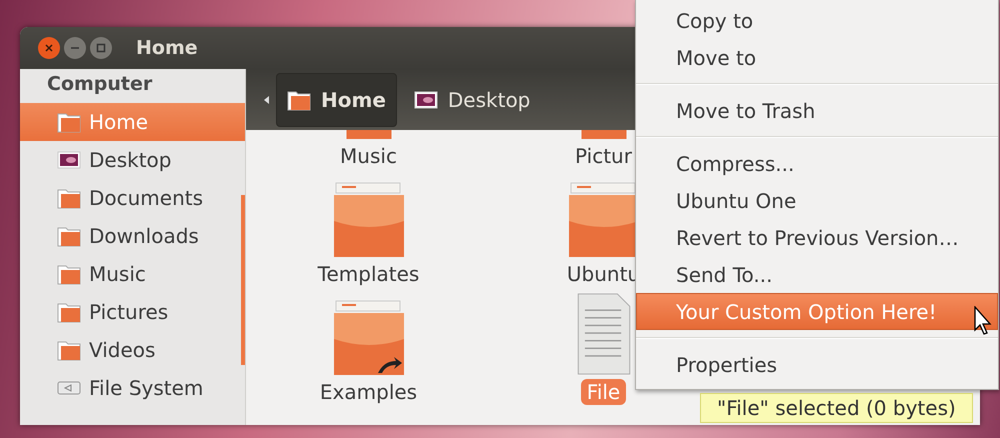 The height and width of the screenshot is (438, 1000). Describe the element at coordinates (146, 388) in the screenshot. I see `sidebar-item-label: File System` at that location.